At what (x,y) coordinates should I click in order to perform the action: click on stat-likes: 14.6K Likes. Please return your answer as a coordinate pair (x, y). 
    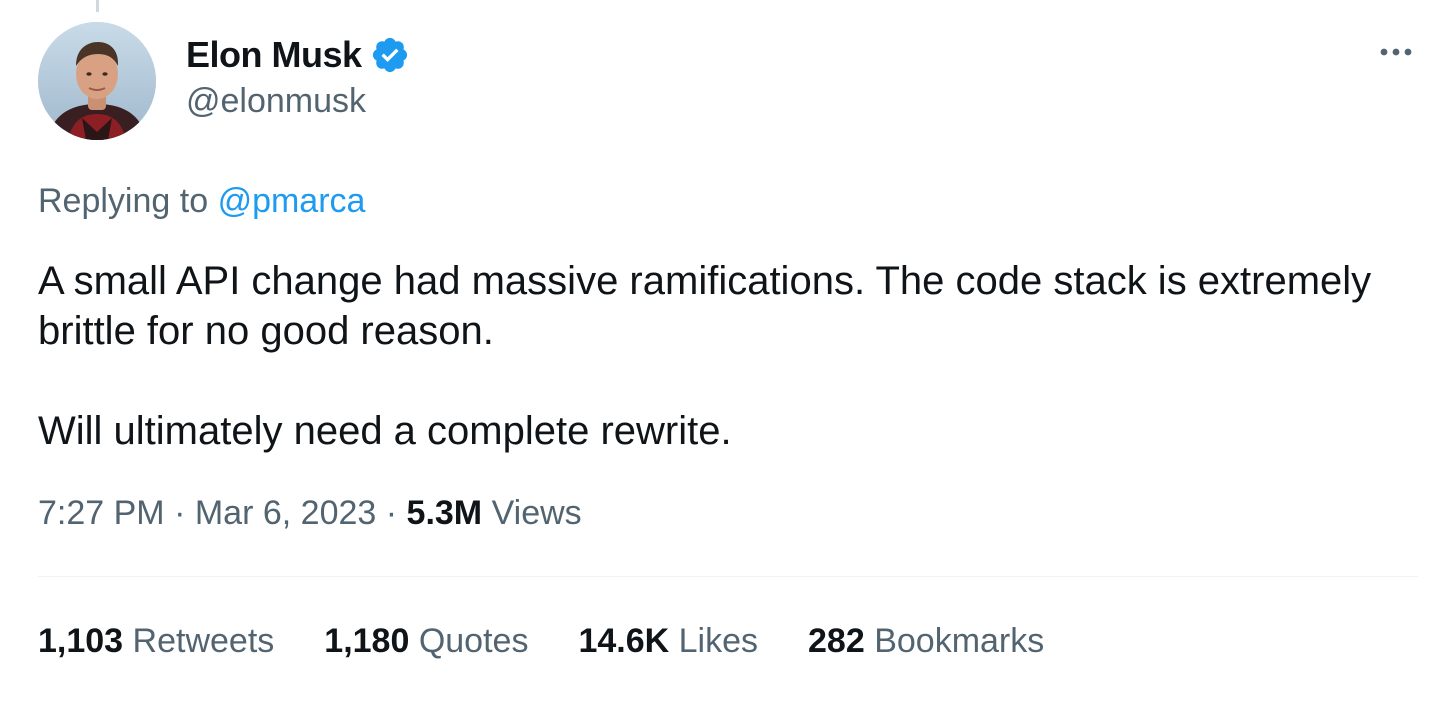
    Looking at the image, I should click on (668, 641).